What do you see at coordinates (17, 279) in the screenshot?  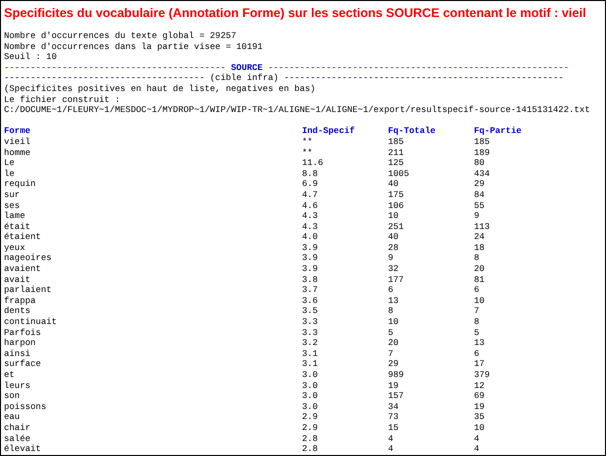 I see `table-cell: avait` at bounding box center [17, 279].